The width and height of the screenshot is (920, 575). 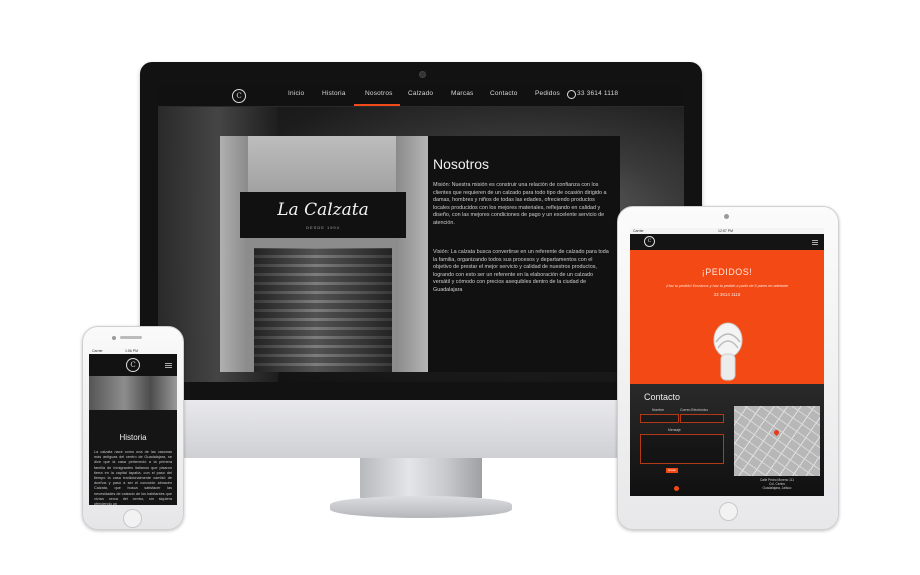 I want to click on store-photo: La Calzata DESDE 1994, so click(x=324, y=254).